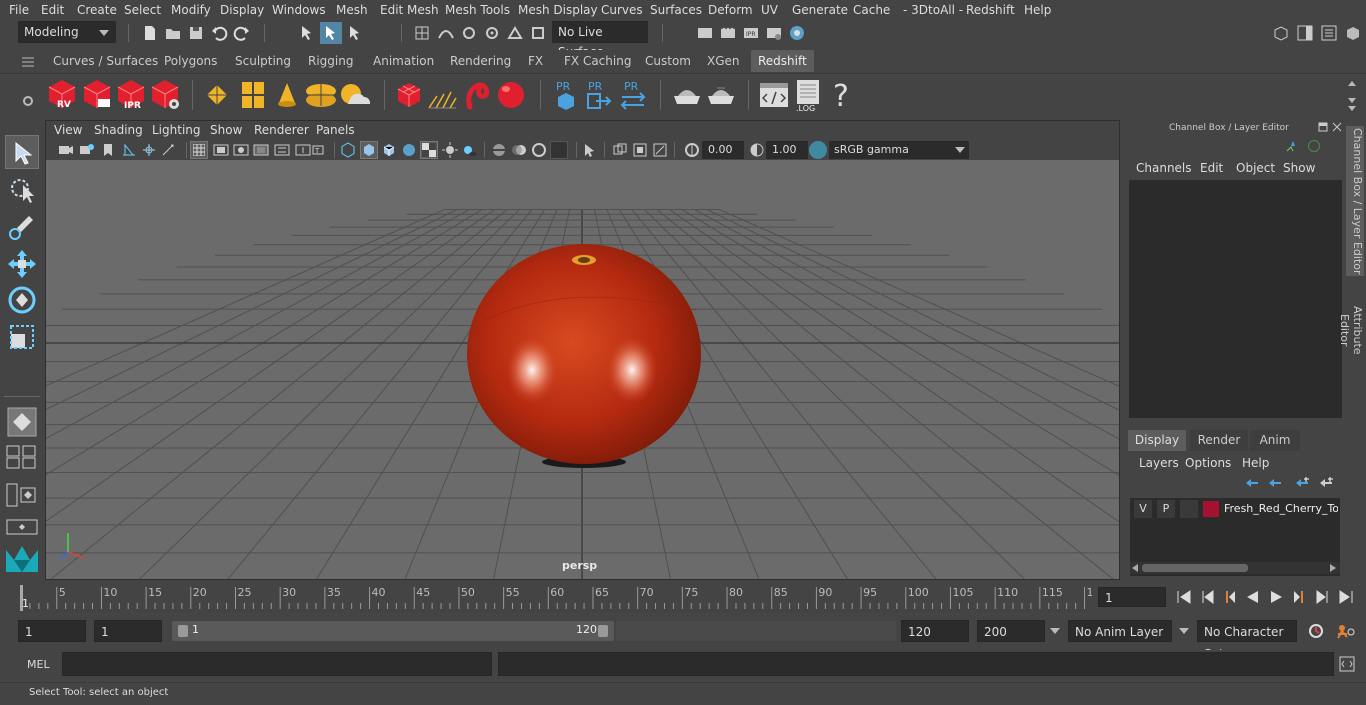 This screenshot has width=1366, height=705. What do you see at coordinates (28, 62) in the screenshot?
I see `shelf-menu-icon` at bounding box center [28, 62].